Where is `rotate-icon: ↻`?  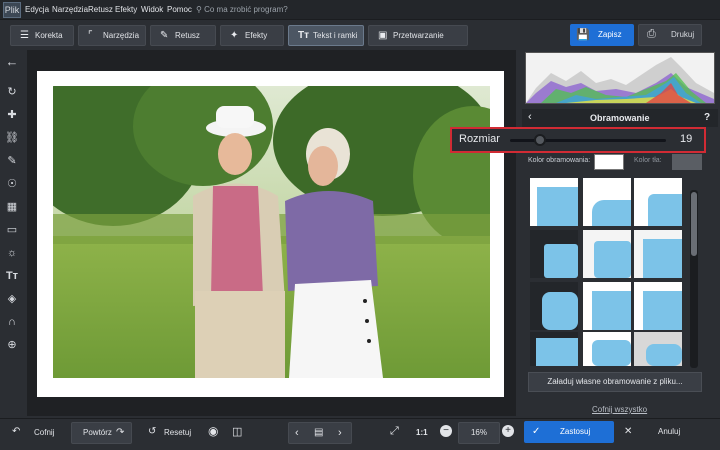
rotate-icon: ↻ is located at coordinates (12, 92).